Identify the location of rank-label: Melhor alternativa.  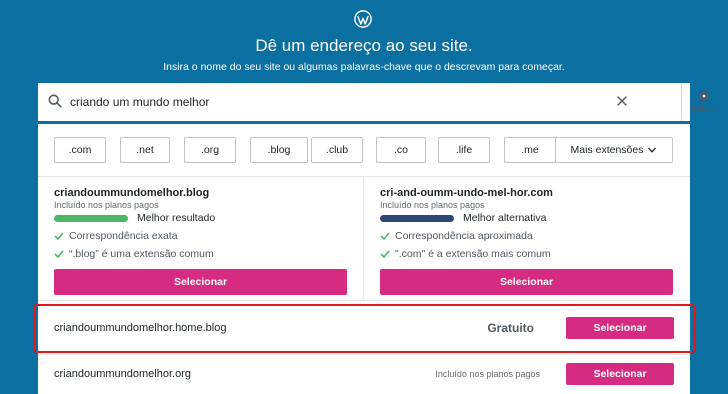
(505, 218).